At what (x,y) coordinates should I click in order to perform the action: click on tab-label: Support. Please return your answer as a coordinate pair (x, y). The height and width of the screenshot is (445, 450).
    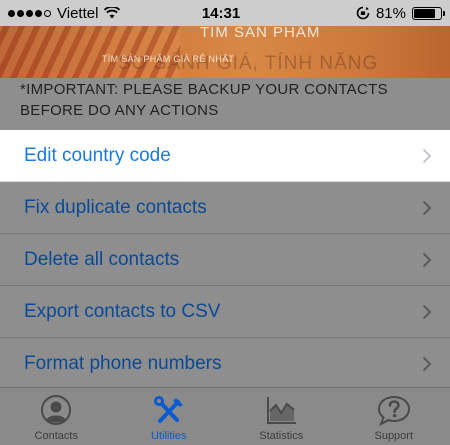
    Looking at the image, I should click on (394, 436).